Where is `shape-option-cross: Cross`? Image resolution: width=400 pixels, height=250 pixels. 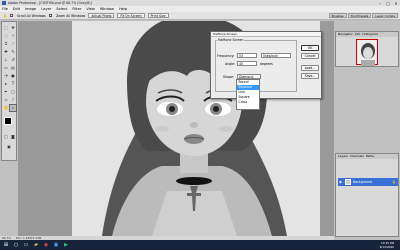 shape-option-cross: Cross is located at coordinates (248, 102).